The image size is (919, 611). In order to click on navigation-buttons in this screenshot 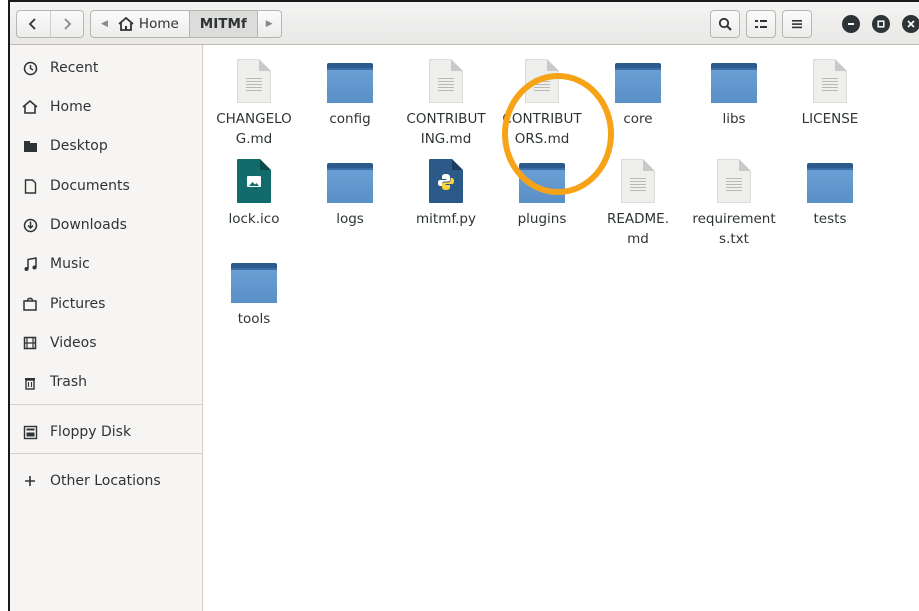, I will do `click(50, 24)`.